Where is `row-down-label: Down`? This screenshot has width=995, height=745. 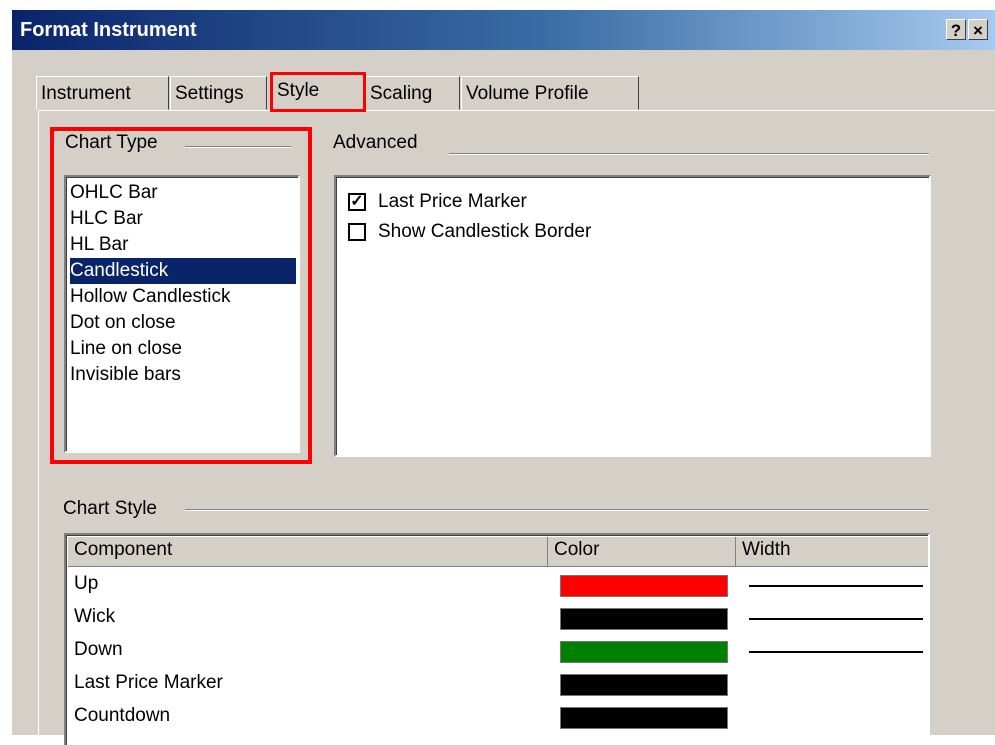 row-down-label: Down is located at coordinates (98, 649).